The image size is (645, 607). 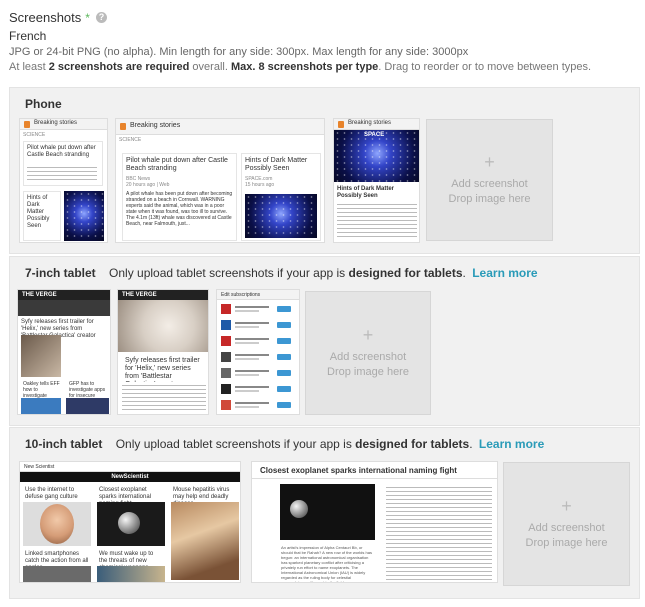 I want to click on planet-image, so click(x=129, y=523).